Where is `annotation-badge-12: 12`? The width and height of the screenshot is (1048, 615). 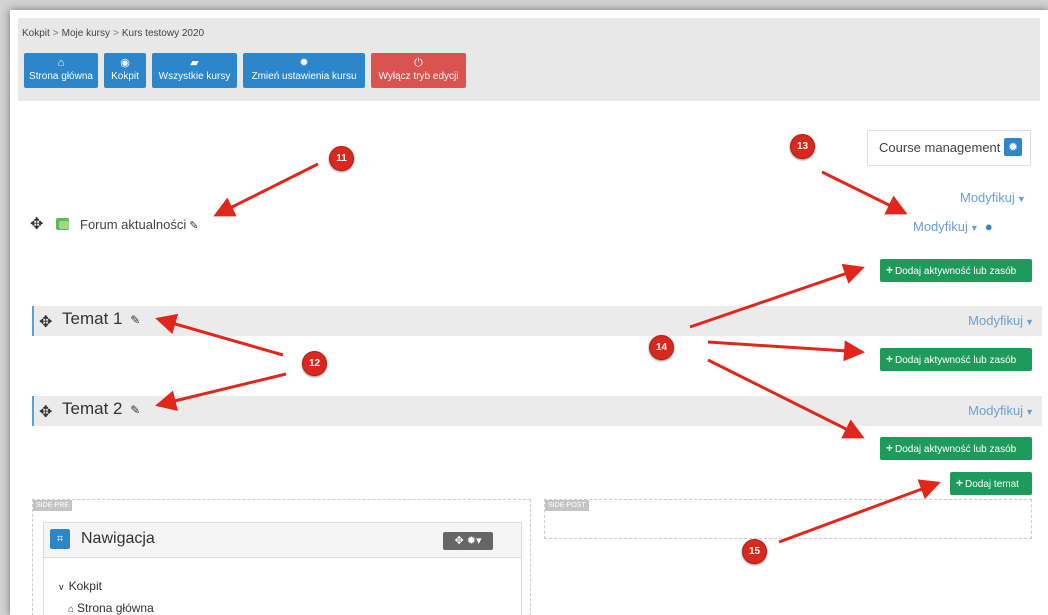 annotation-badge-12: 12 is located at coordinates (314, 363).